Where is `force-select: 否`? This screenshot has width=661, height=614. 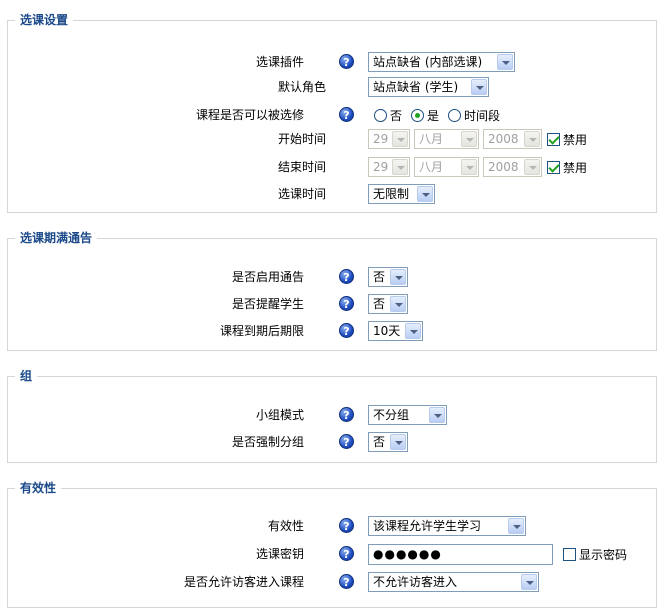 force-select: 否 is located at coordinates (388, 442).